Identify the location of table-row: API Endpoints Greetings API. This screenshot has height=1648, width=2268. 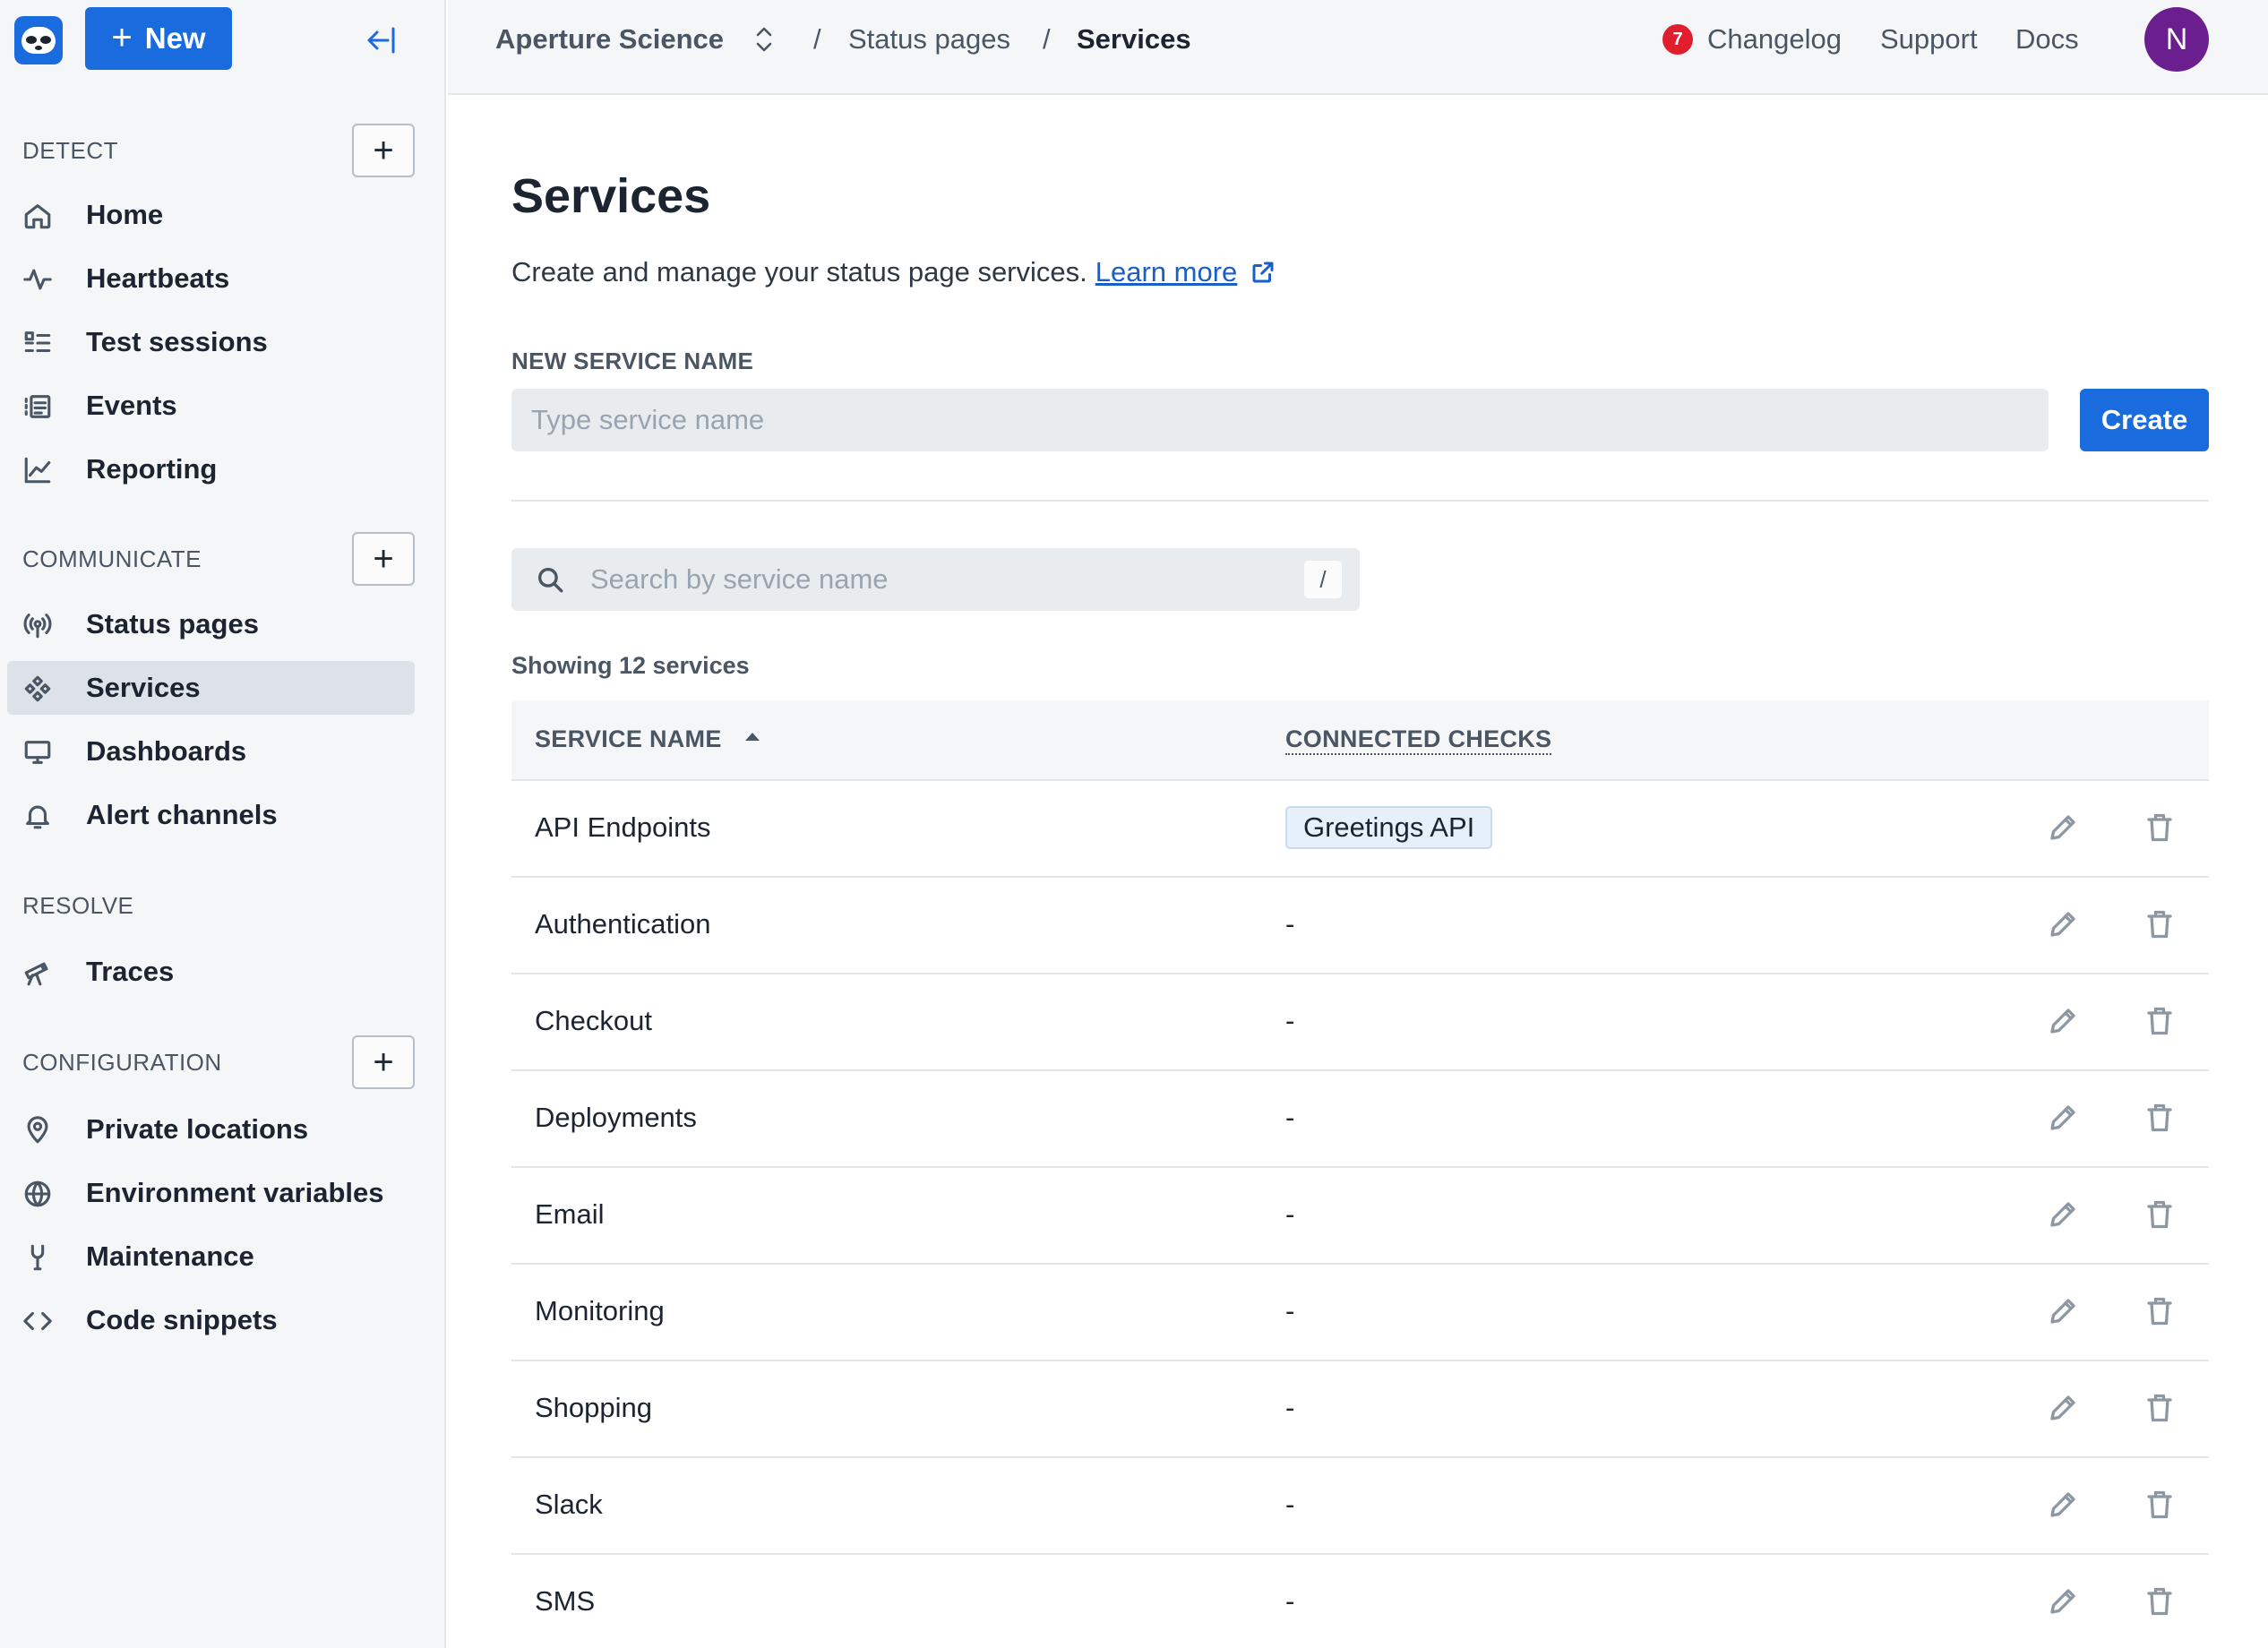
(1360, 829).